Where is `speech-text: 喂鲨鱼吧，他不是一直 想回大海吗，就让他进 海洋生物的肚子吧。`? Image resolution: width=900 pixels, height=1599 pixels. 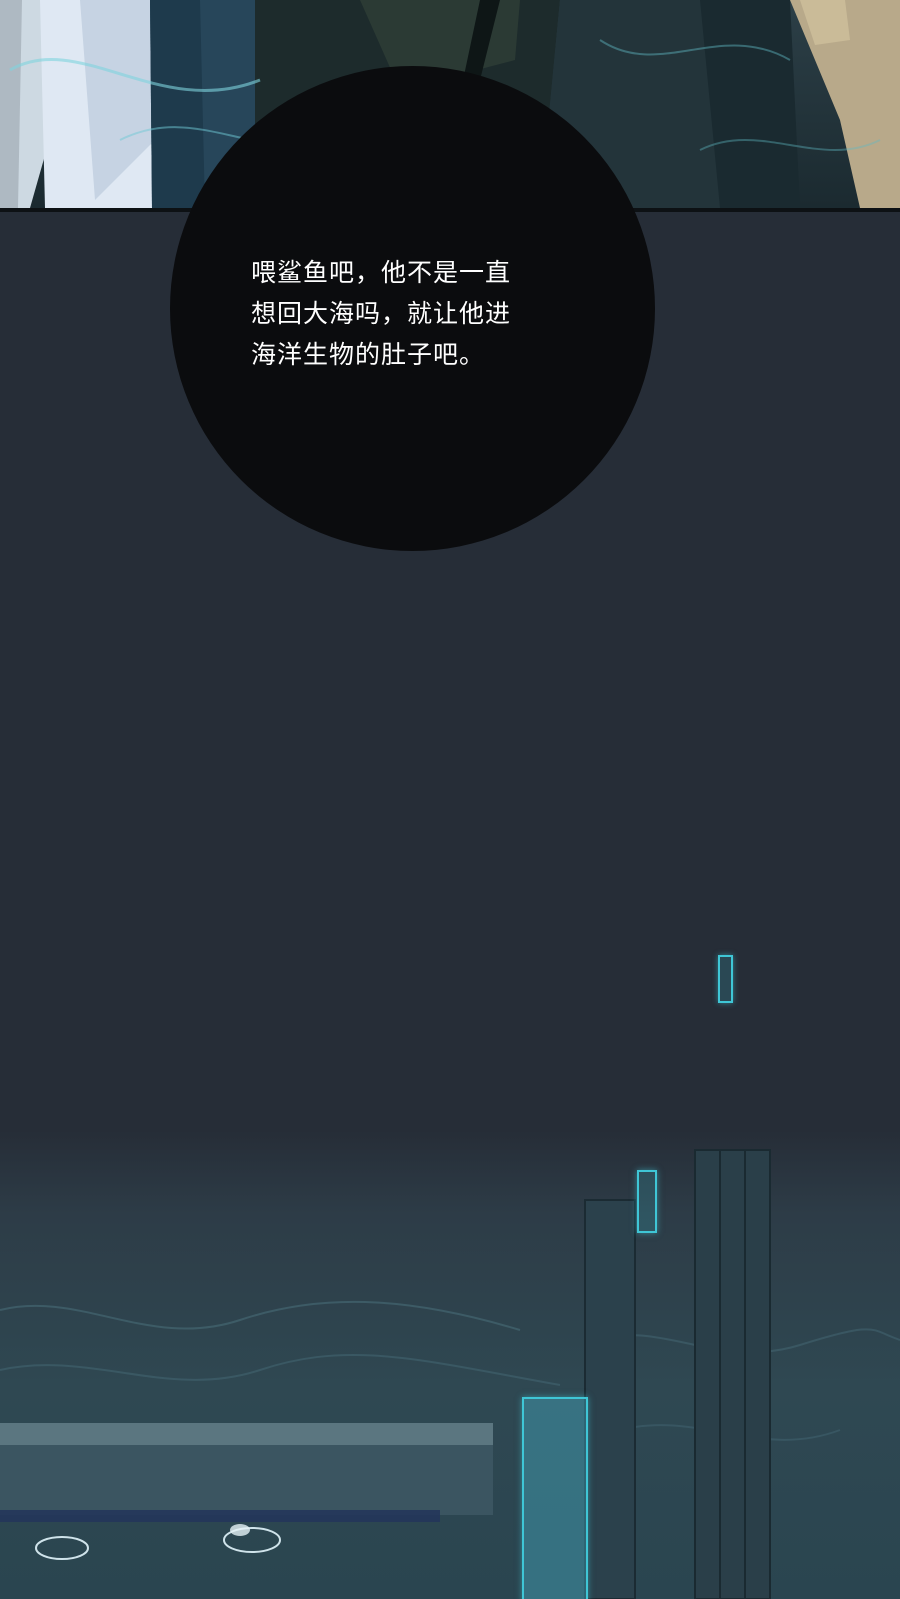
speech-text: 喂鲨鱼吧，他不是一直 想回大海吗，就让他进 海洋生物的肚子吧。 is located at coordinates (381, 313).